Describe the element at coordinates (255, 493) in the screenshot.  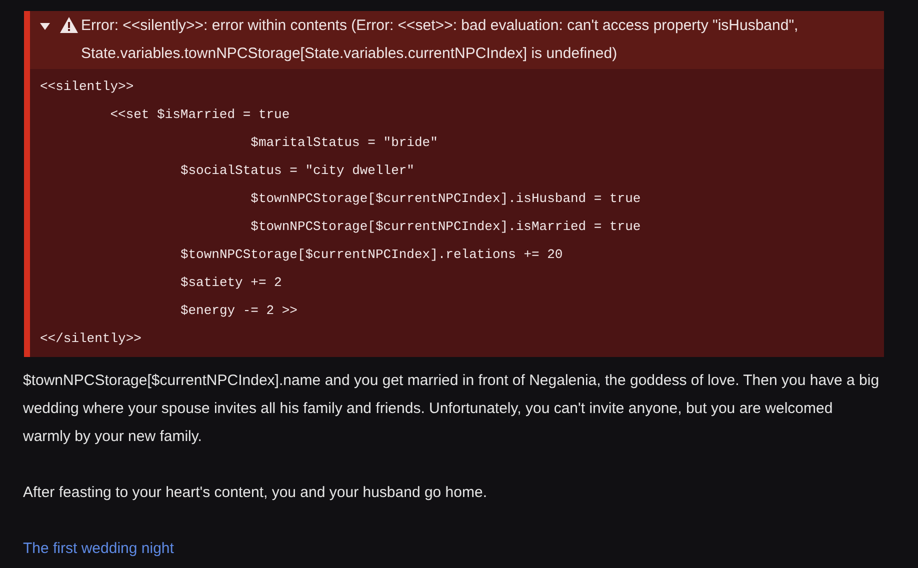
I see `story-paragraph: After feasting to your heart's content, you and your husband go home.` at that location.